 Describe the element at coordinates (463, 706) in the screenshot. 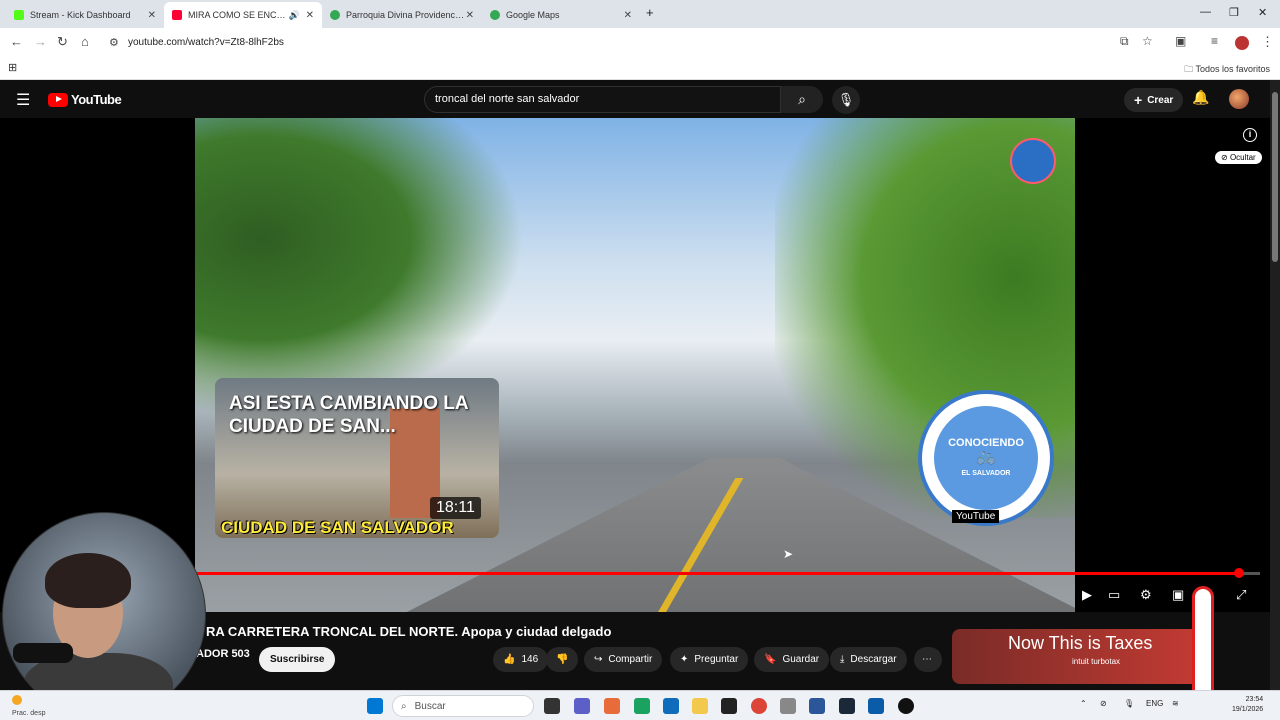

I see `taskbar-search: ⌕ Buscar` at that location.